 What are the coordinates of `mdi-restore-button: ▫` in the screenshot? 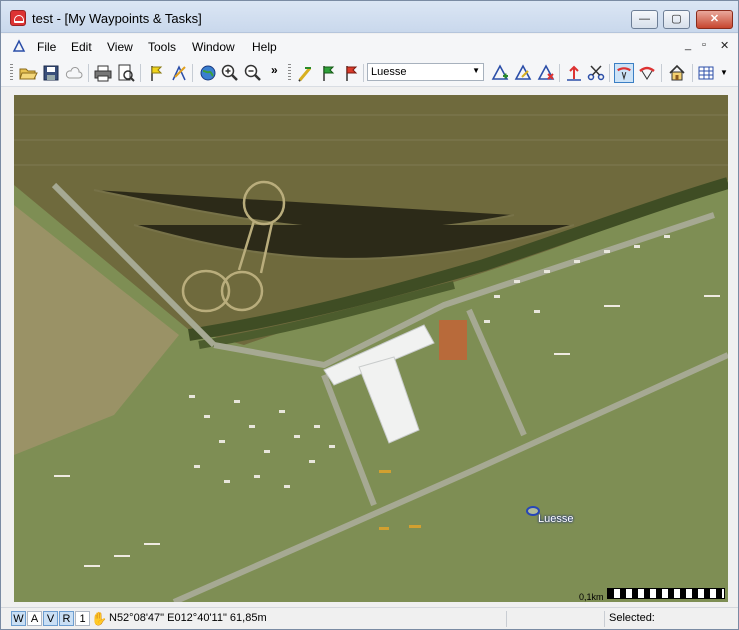 It's located at (704, 45).